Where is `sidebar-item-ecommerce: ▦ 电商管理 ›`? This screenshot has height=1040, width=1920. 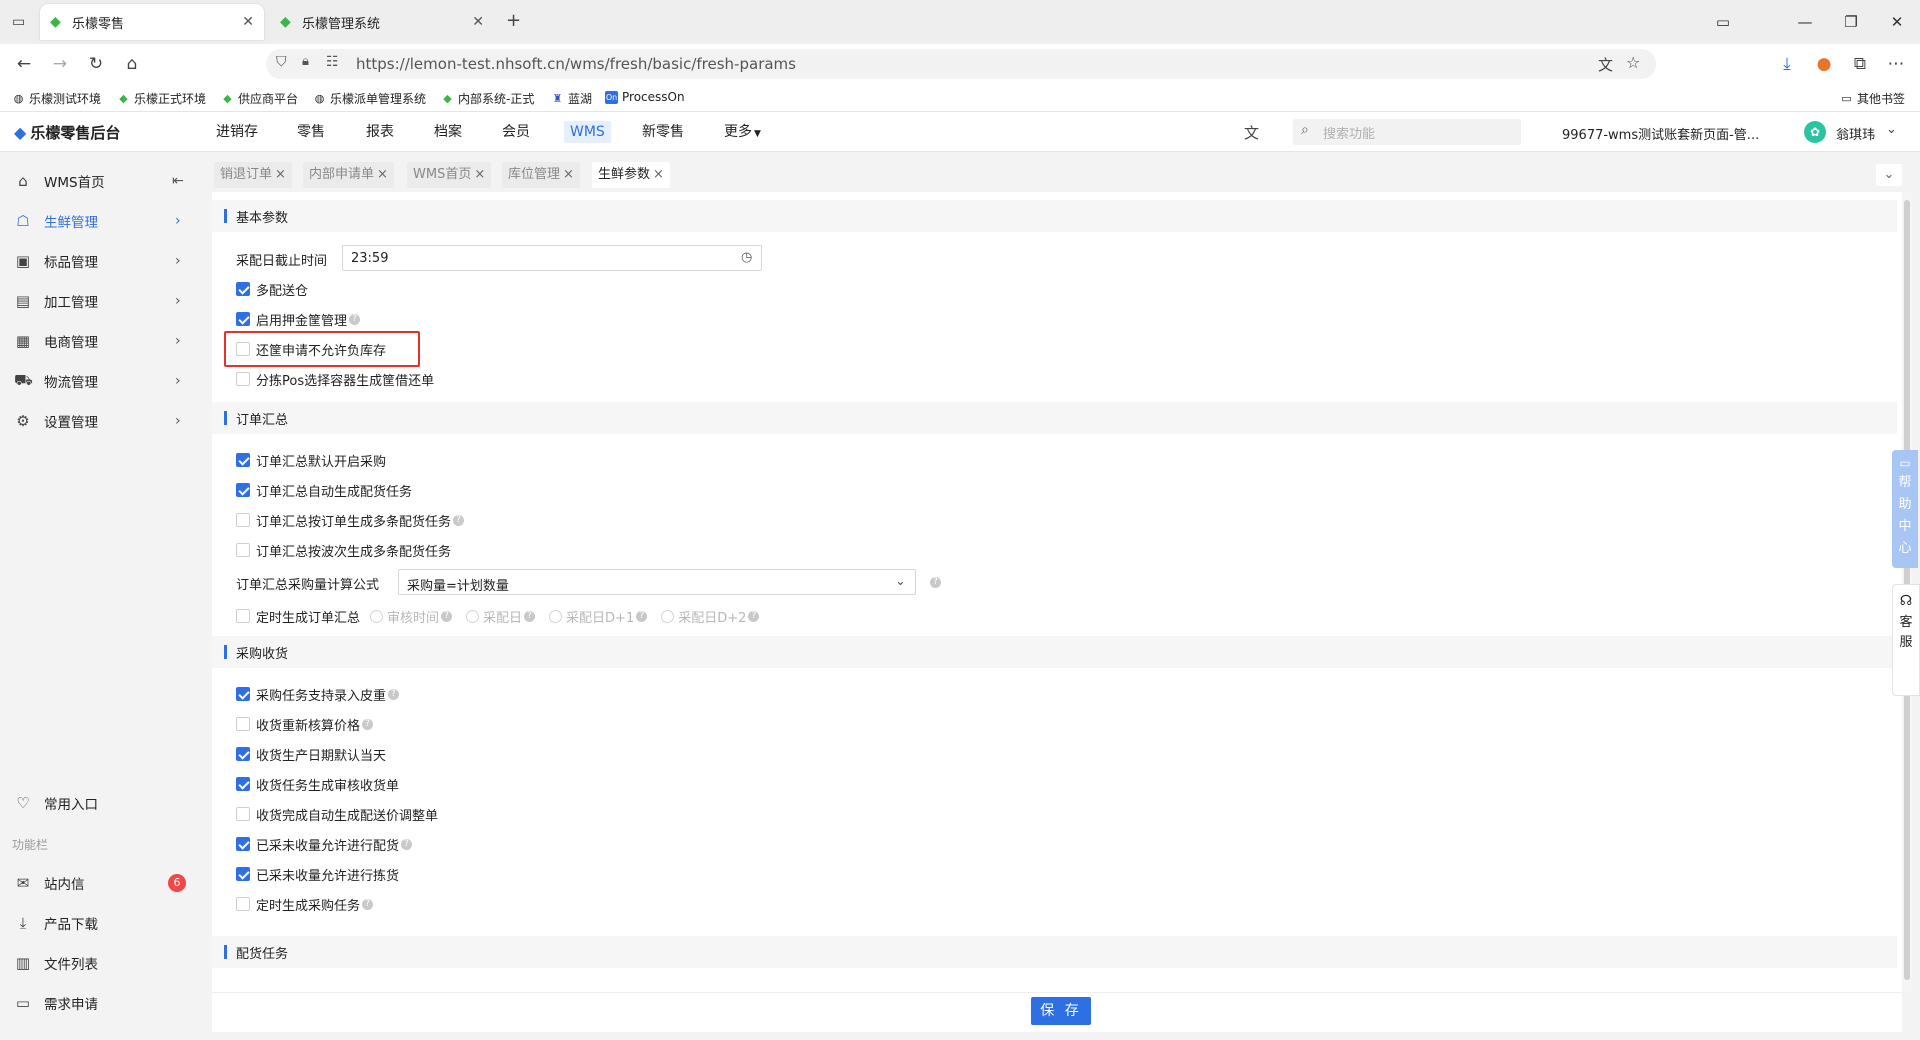
sidebar-item-ecommerce: ▦ 电商管理 › is located at coordinates (100, 341).